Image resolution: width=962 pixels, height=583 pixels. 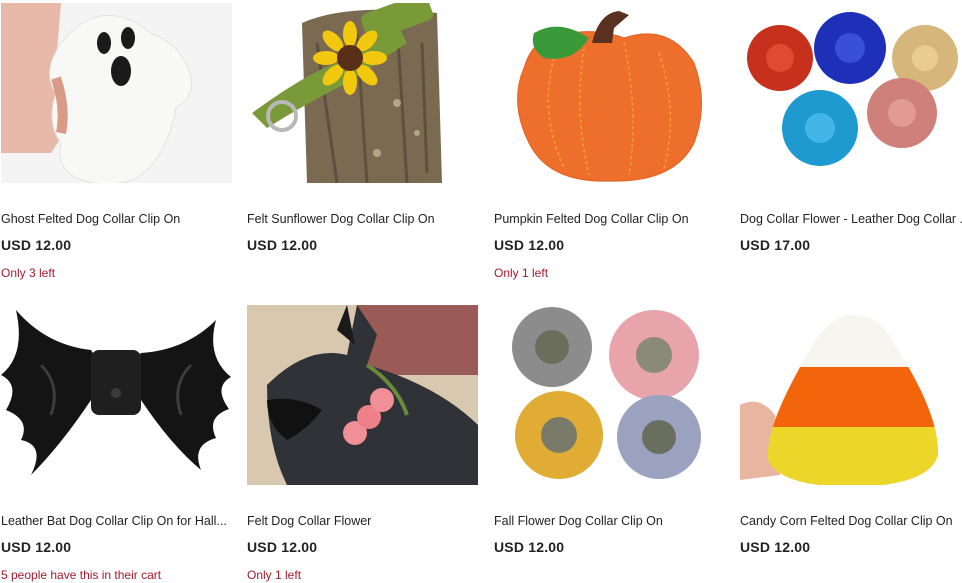 I want to click on fall-flowers-image, so click(x=609, y=395).